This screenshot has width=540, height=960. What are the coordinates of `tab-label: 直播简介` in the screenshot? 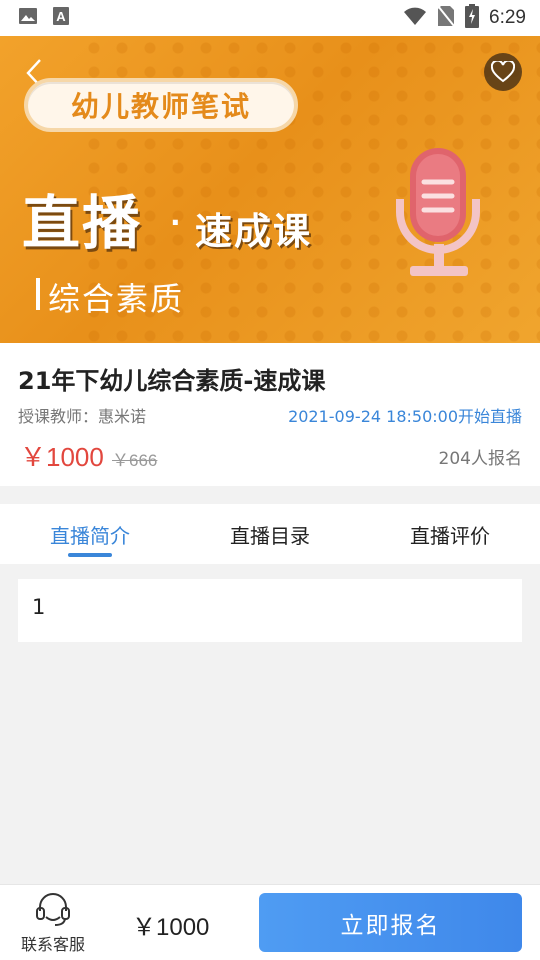 It's located at (90, 535).